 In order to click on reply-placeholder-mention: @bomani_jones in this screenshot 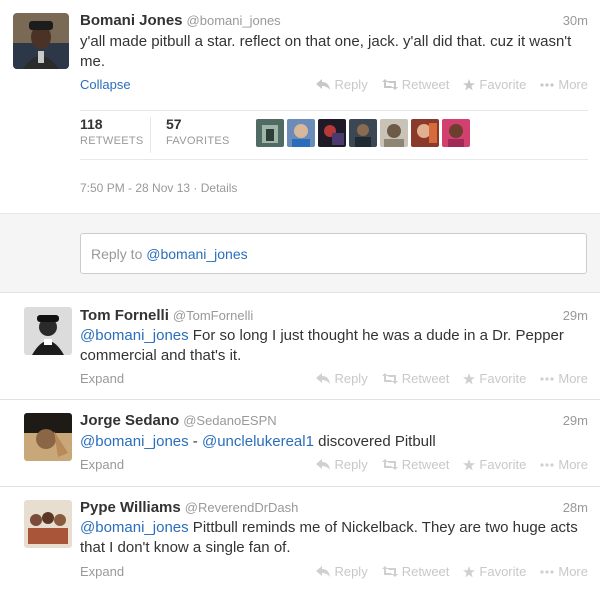, I will do `click(197, 254)`.